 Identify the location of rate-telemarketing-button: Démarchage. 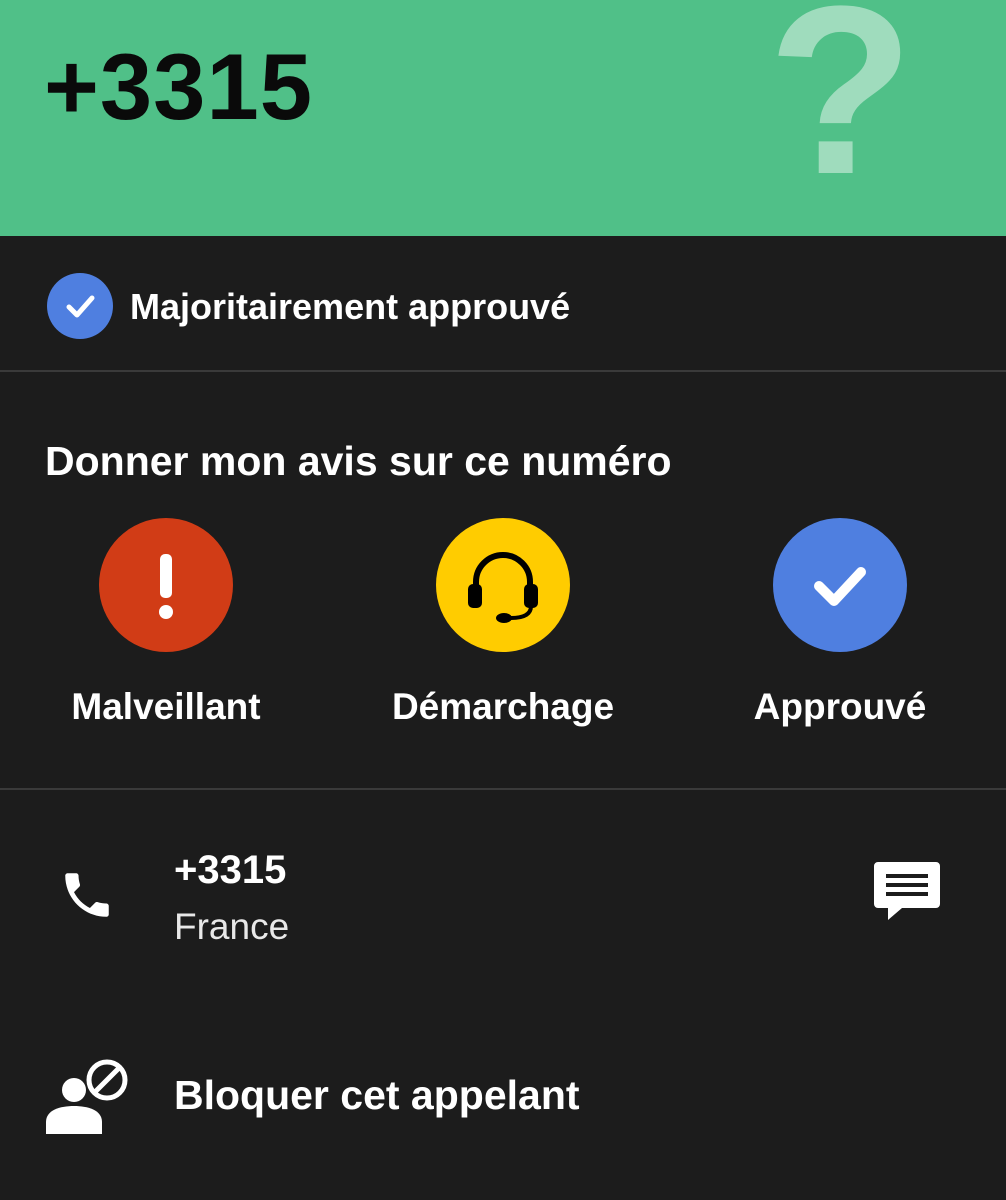
(503, 628).